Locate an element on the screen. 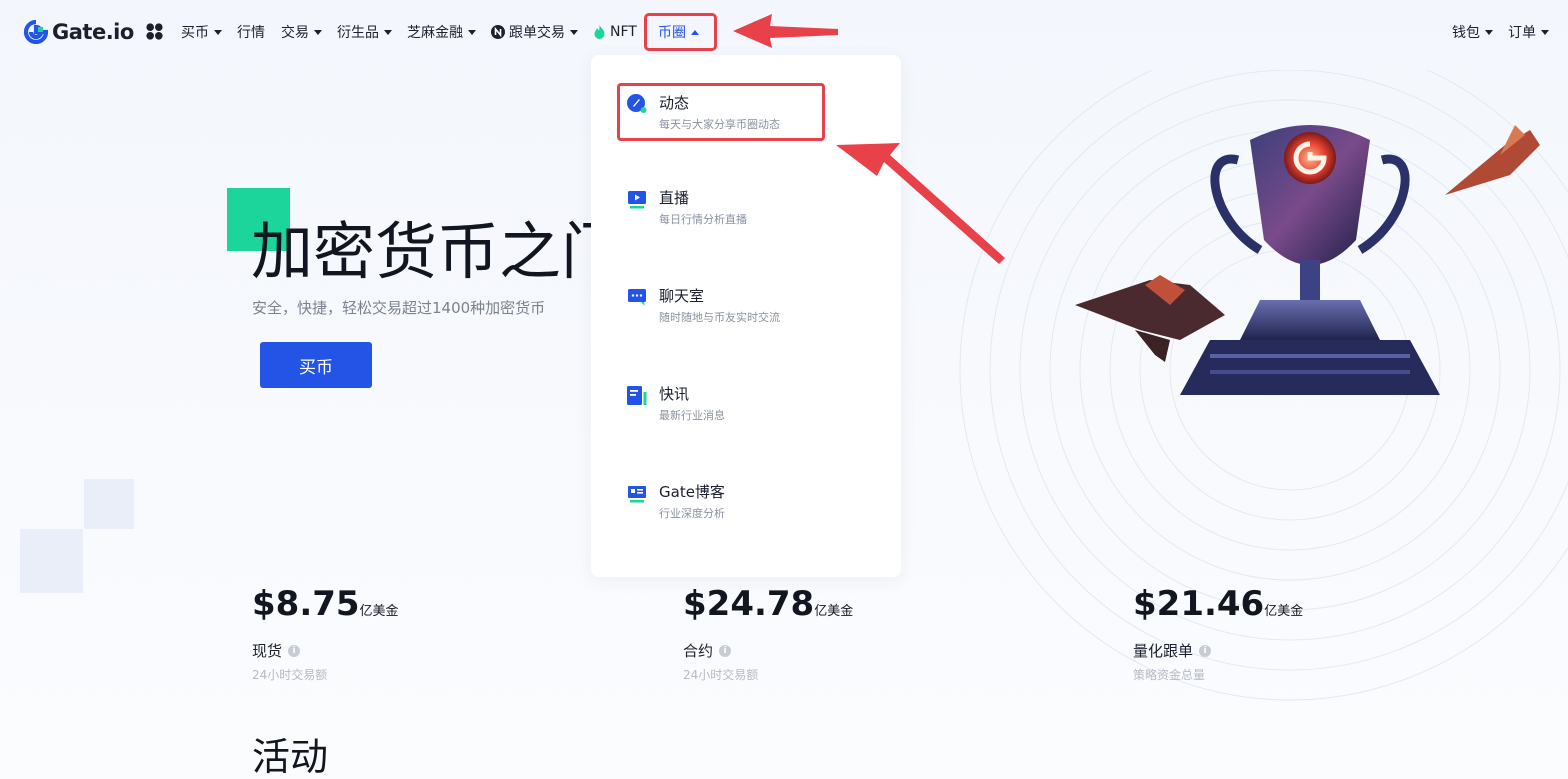 The image size is (1568, 779). stat-label: 量化跟单 i is located at coordinates (1172, 650).